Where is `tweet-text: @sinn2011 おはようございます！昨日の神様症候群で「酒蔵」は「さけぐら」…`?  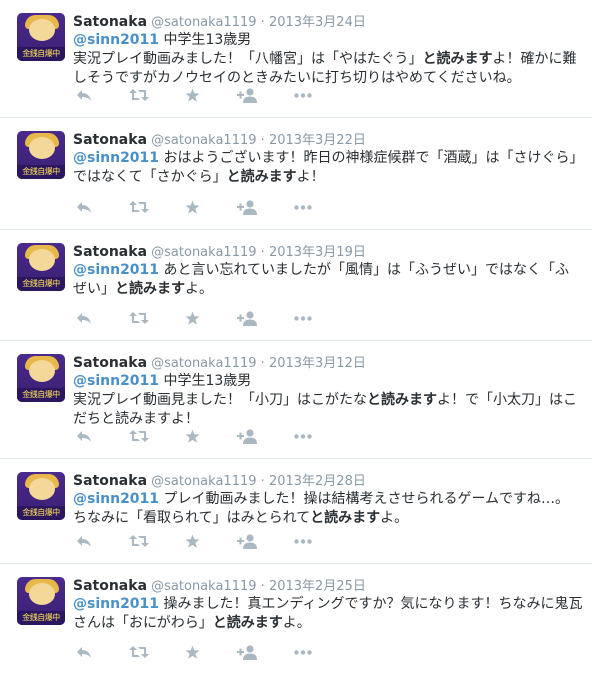
tweet-text: @sinn2011 おはようございます！昨日の神様症候群で「酒蔵」は「さけぐら」… is located at coordinates (325, 167).